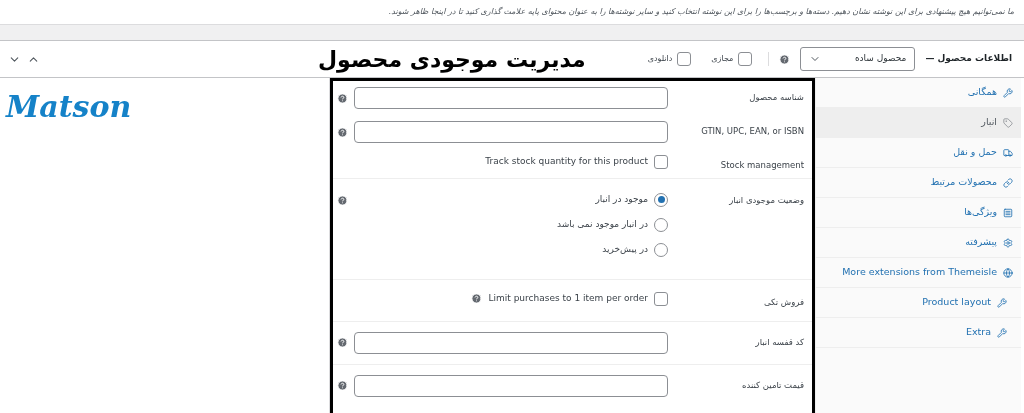 This screenshot has height=413, width=1024. What do you see at coordinates (1008, 212) in the screenshot?
I see `list-icon` at bounding box center [1008, 212].